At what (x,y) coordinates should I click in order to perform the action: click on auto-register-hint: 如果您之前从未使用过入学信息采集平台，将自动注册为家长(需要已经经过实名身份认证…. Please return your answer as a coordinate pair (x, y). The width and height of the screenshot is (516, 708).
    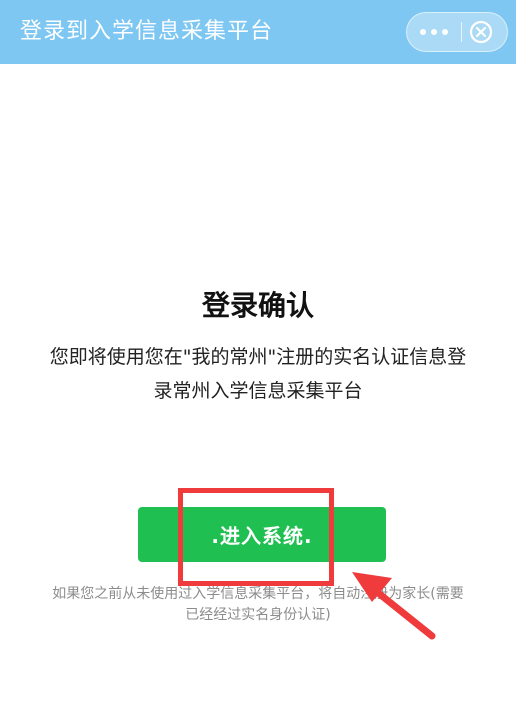
    Looking at the image, I should click on (258, 604).